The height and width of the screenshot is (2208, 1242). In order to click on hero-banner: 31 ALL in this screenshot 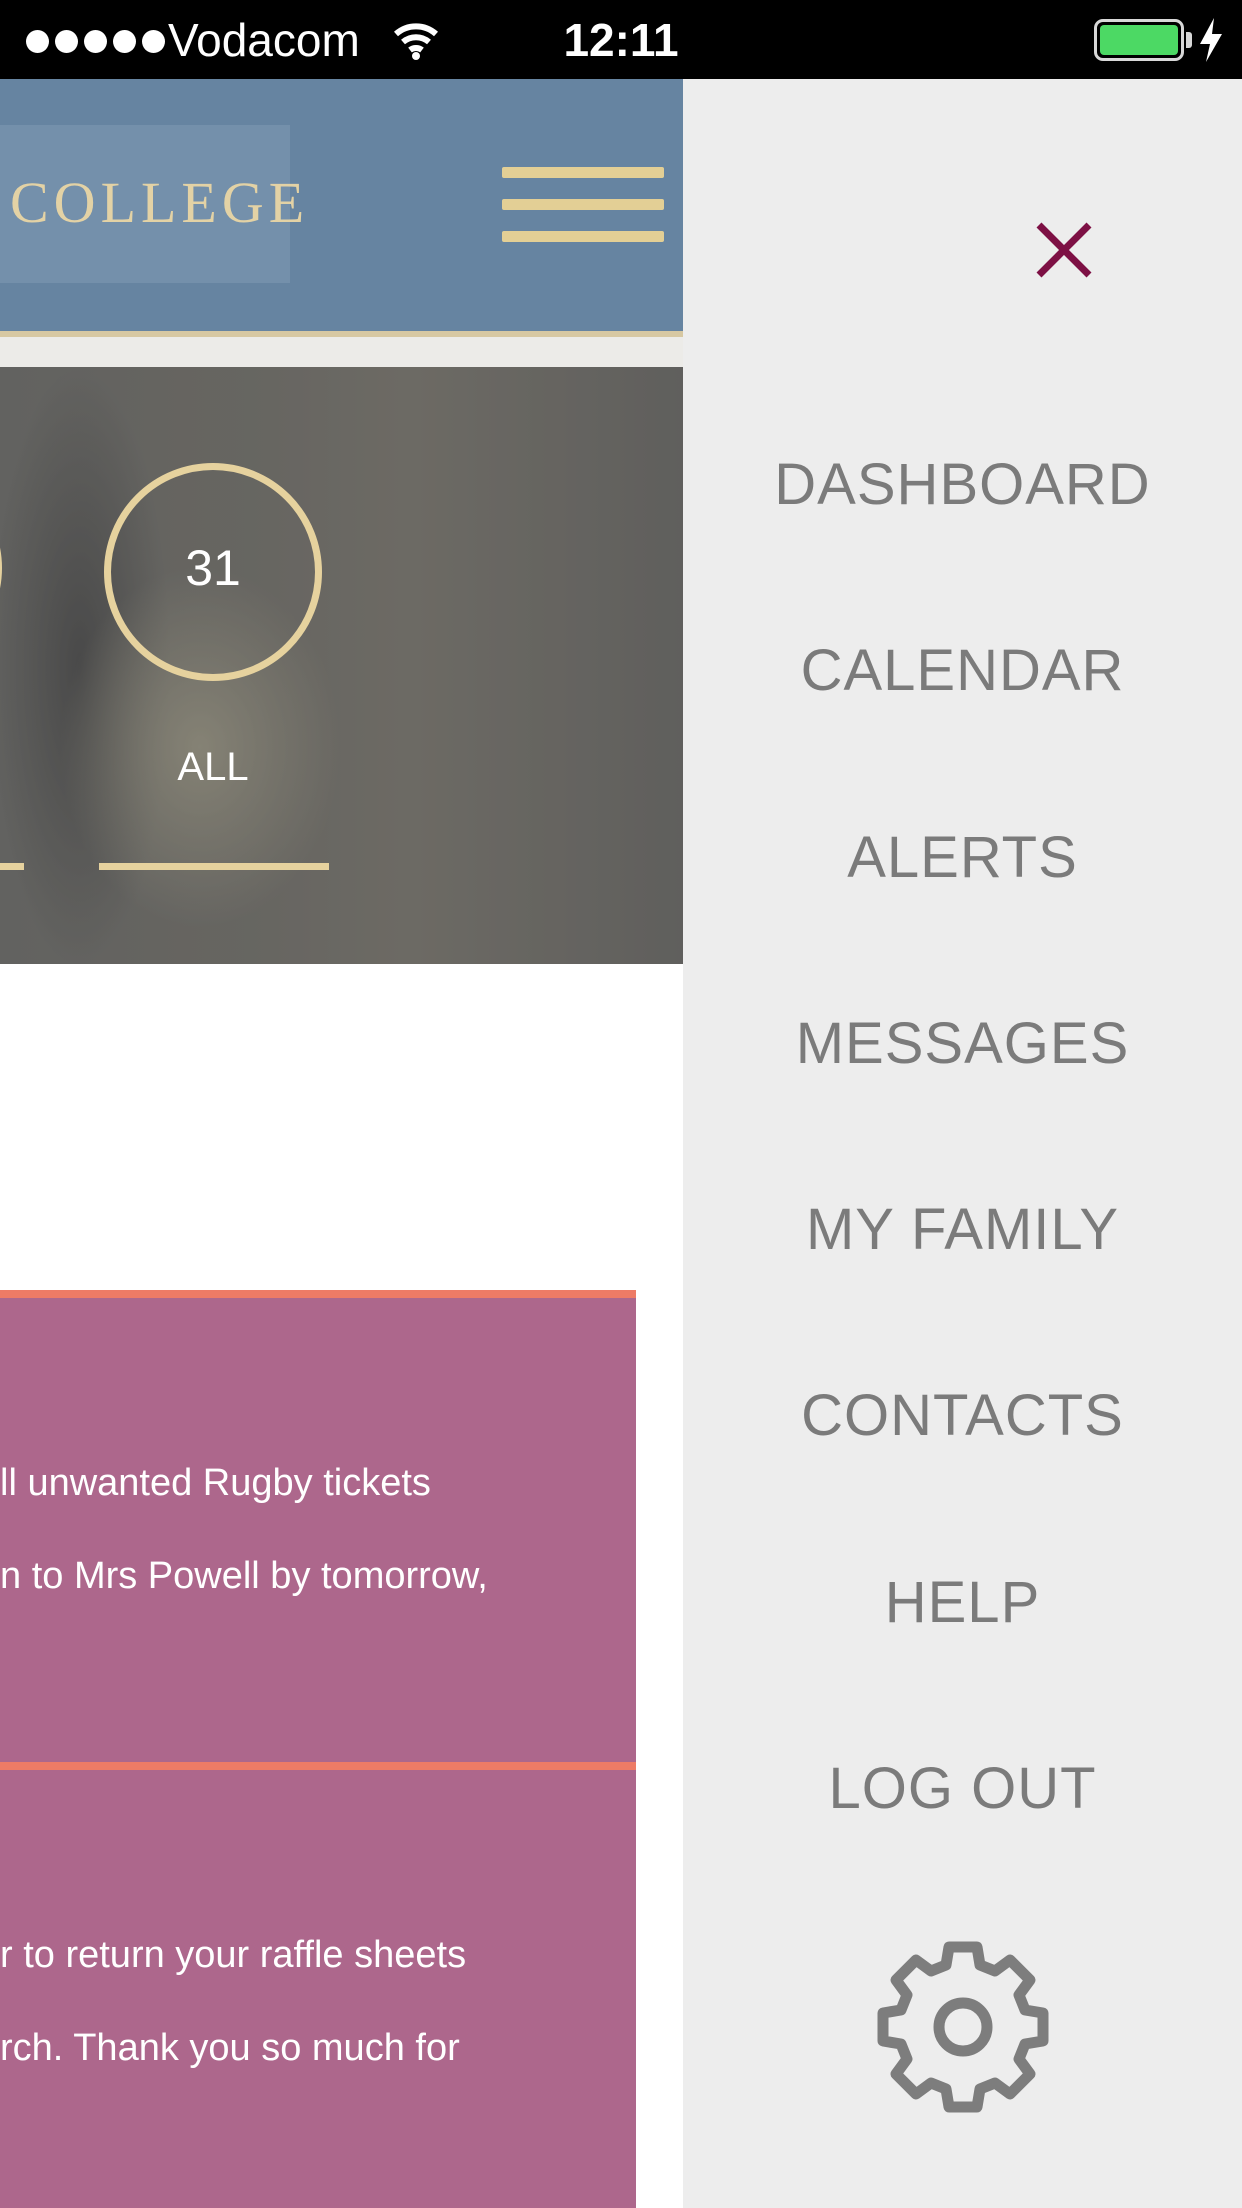, I will do `click(341, 665)`.